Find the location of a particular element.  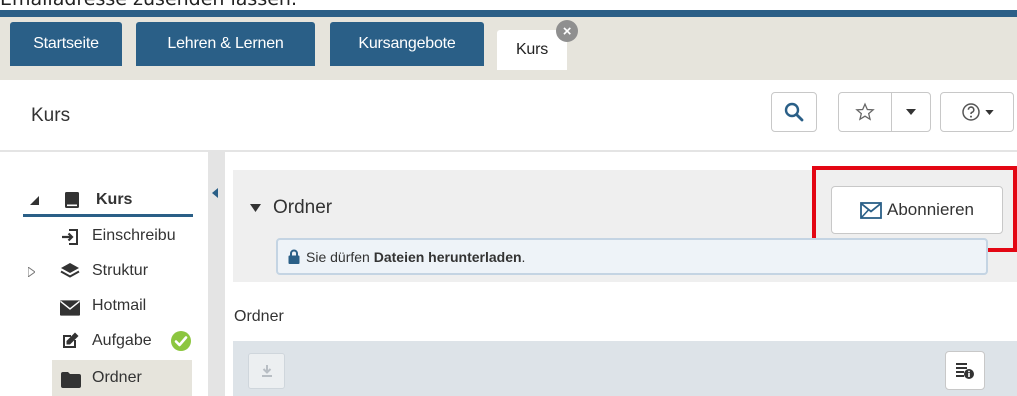

tab-lehren-lernen: Lehren & Lernen is located at coordinates (225, 44).